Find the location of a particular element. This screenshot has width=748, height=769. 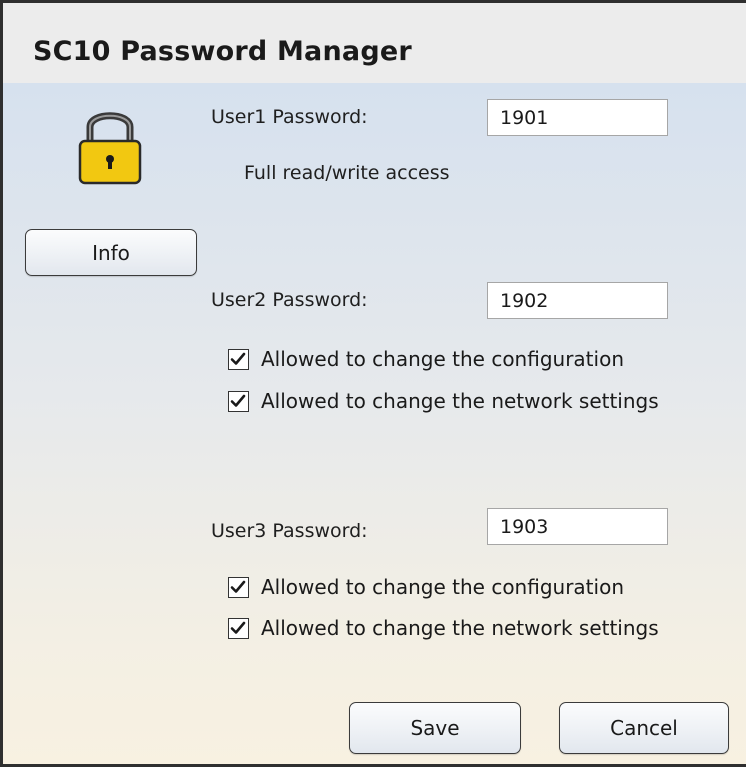

user2-password-label: User2 Password: is located at coordinates (289, 300).